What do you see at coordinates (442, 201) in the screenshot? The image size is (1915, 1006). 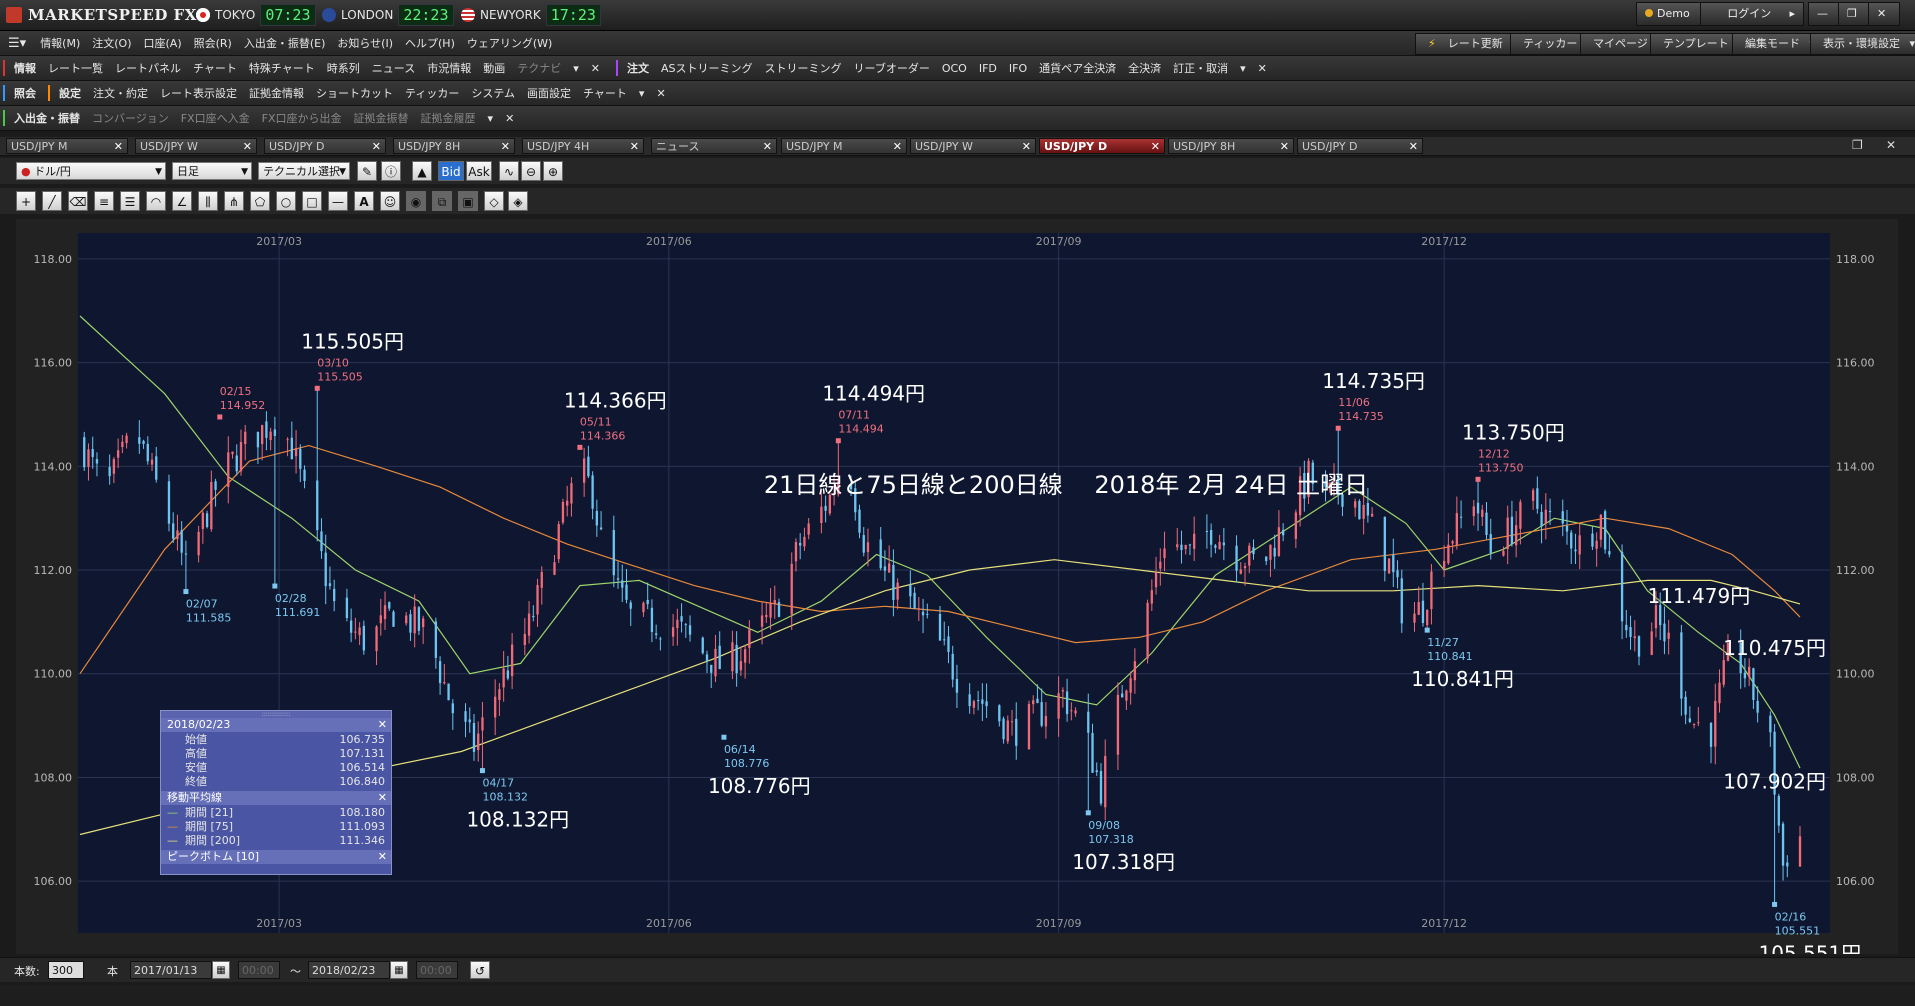 I see `copy-icon: ⧉` at bounding box center [442, 201].